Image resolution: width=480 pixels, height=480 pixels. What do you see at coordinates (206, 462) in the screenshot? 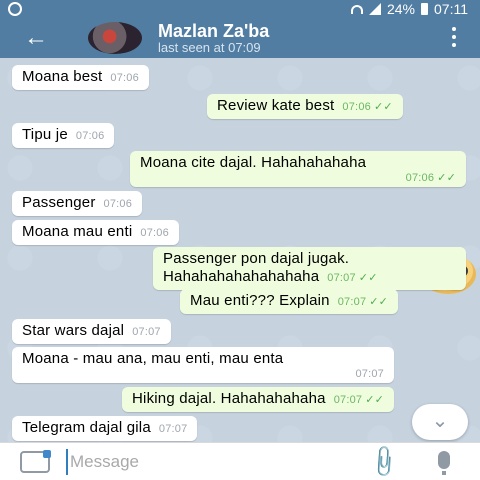
I see `message-input` at bounding box center [206, 462].